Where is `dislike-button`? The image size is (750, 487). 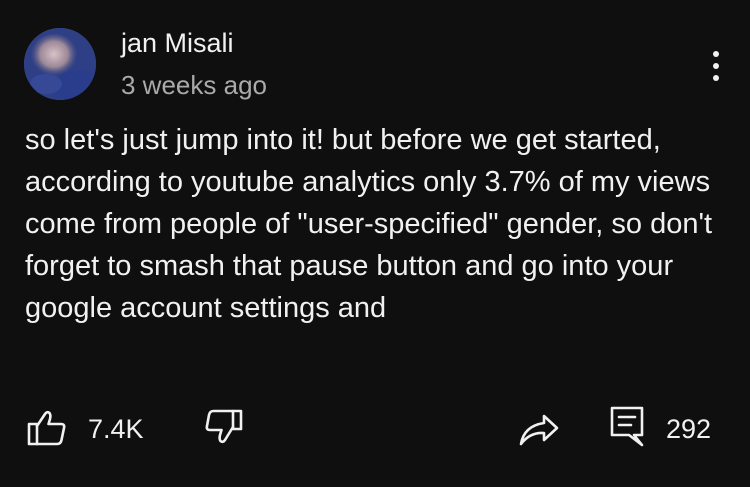 dislike-button is located at coordinates (224, 427).